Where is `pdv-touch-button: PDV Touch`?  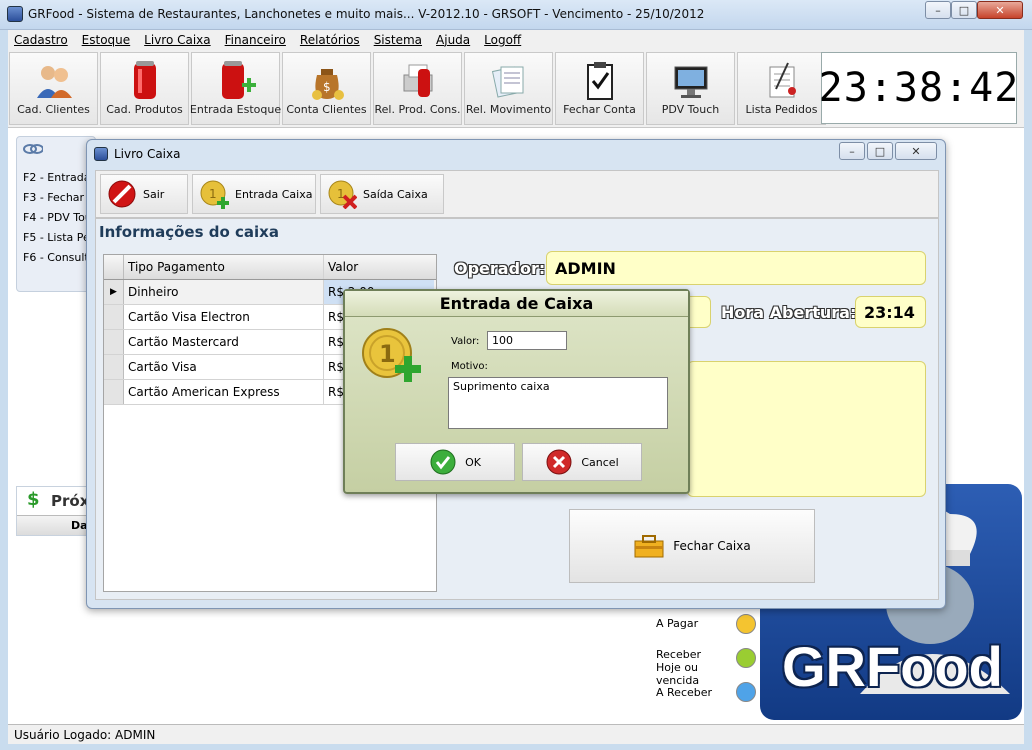
pdv-touch-button: PDV Touch is located at coordinates (690, 88).